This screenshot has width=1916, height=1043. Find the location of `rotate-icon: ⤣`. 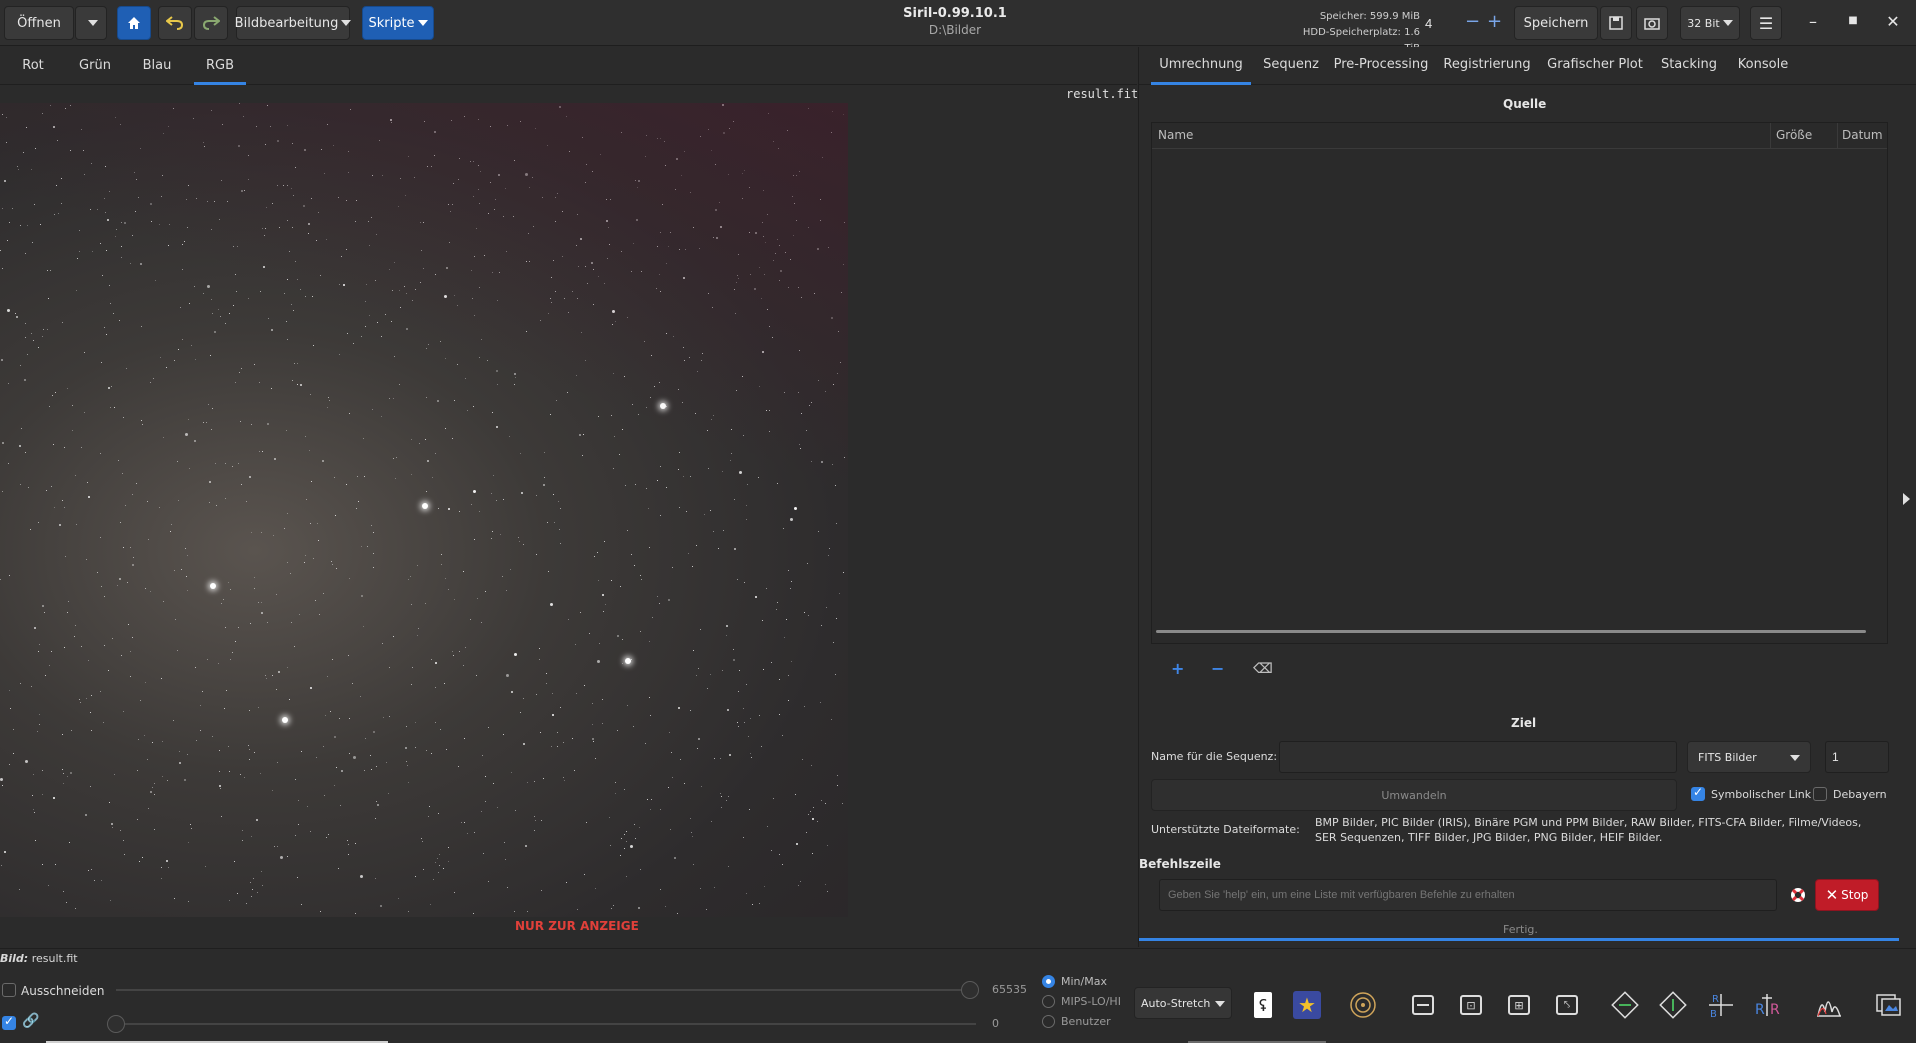

rotate-icon: ⤣ is located at coordinates (1567, 1005).